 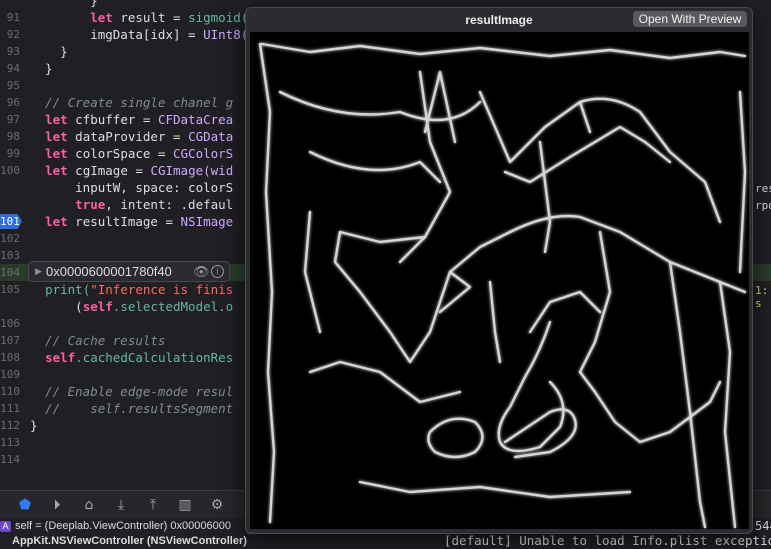 I want to click on line-number: 103, so click(x=10, y=255).